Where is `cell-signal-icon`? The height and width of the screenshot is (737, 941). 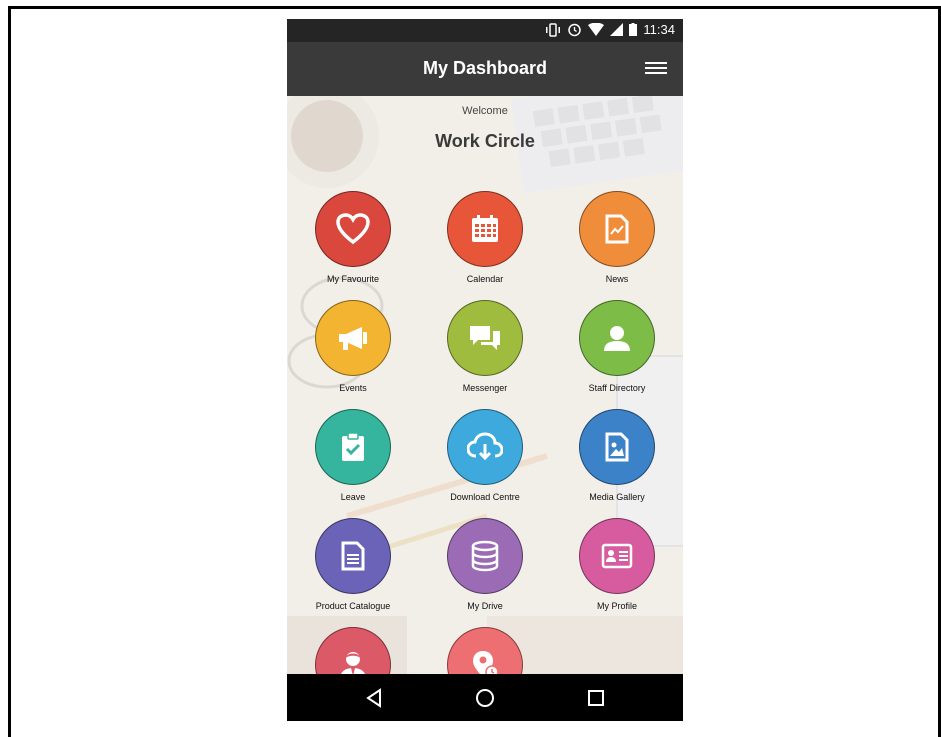 cell-signal-icon is located at coordinates (617, 29).